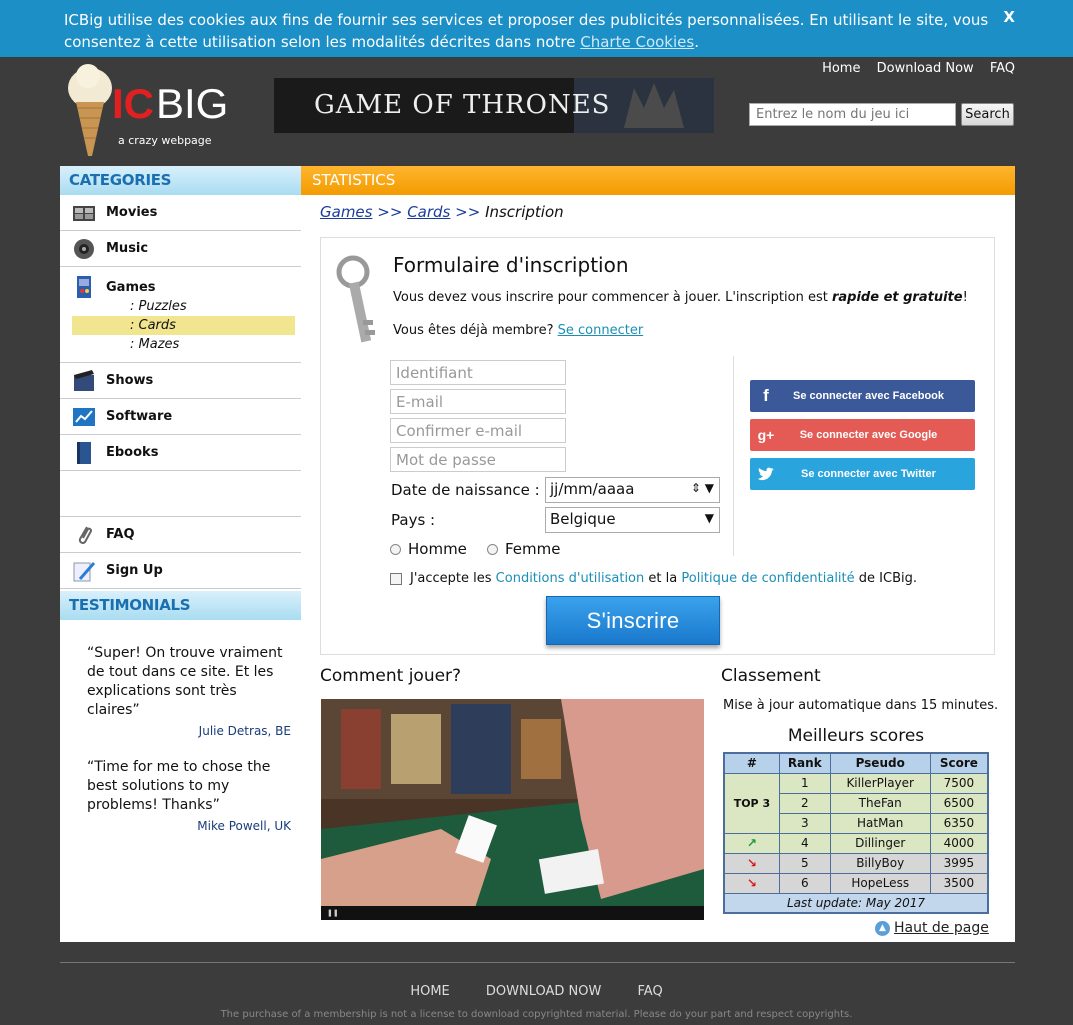  I want to click on video-controls: ❚❚, so click(512, 913).